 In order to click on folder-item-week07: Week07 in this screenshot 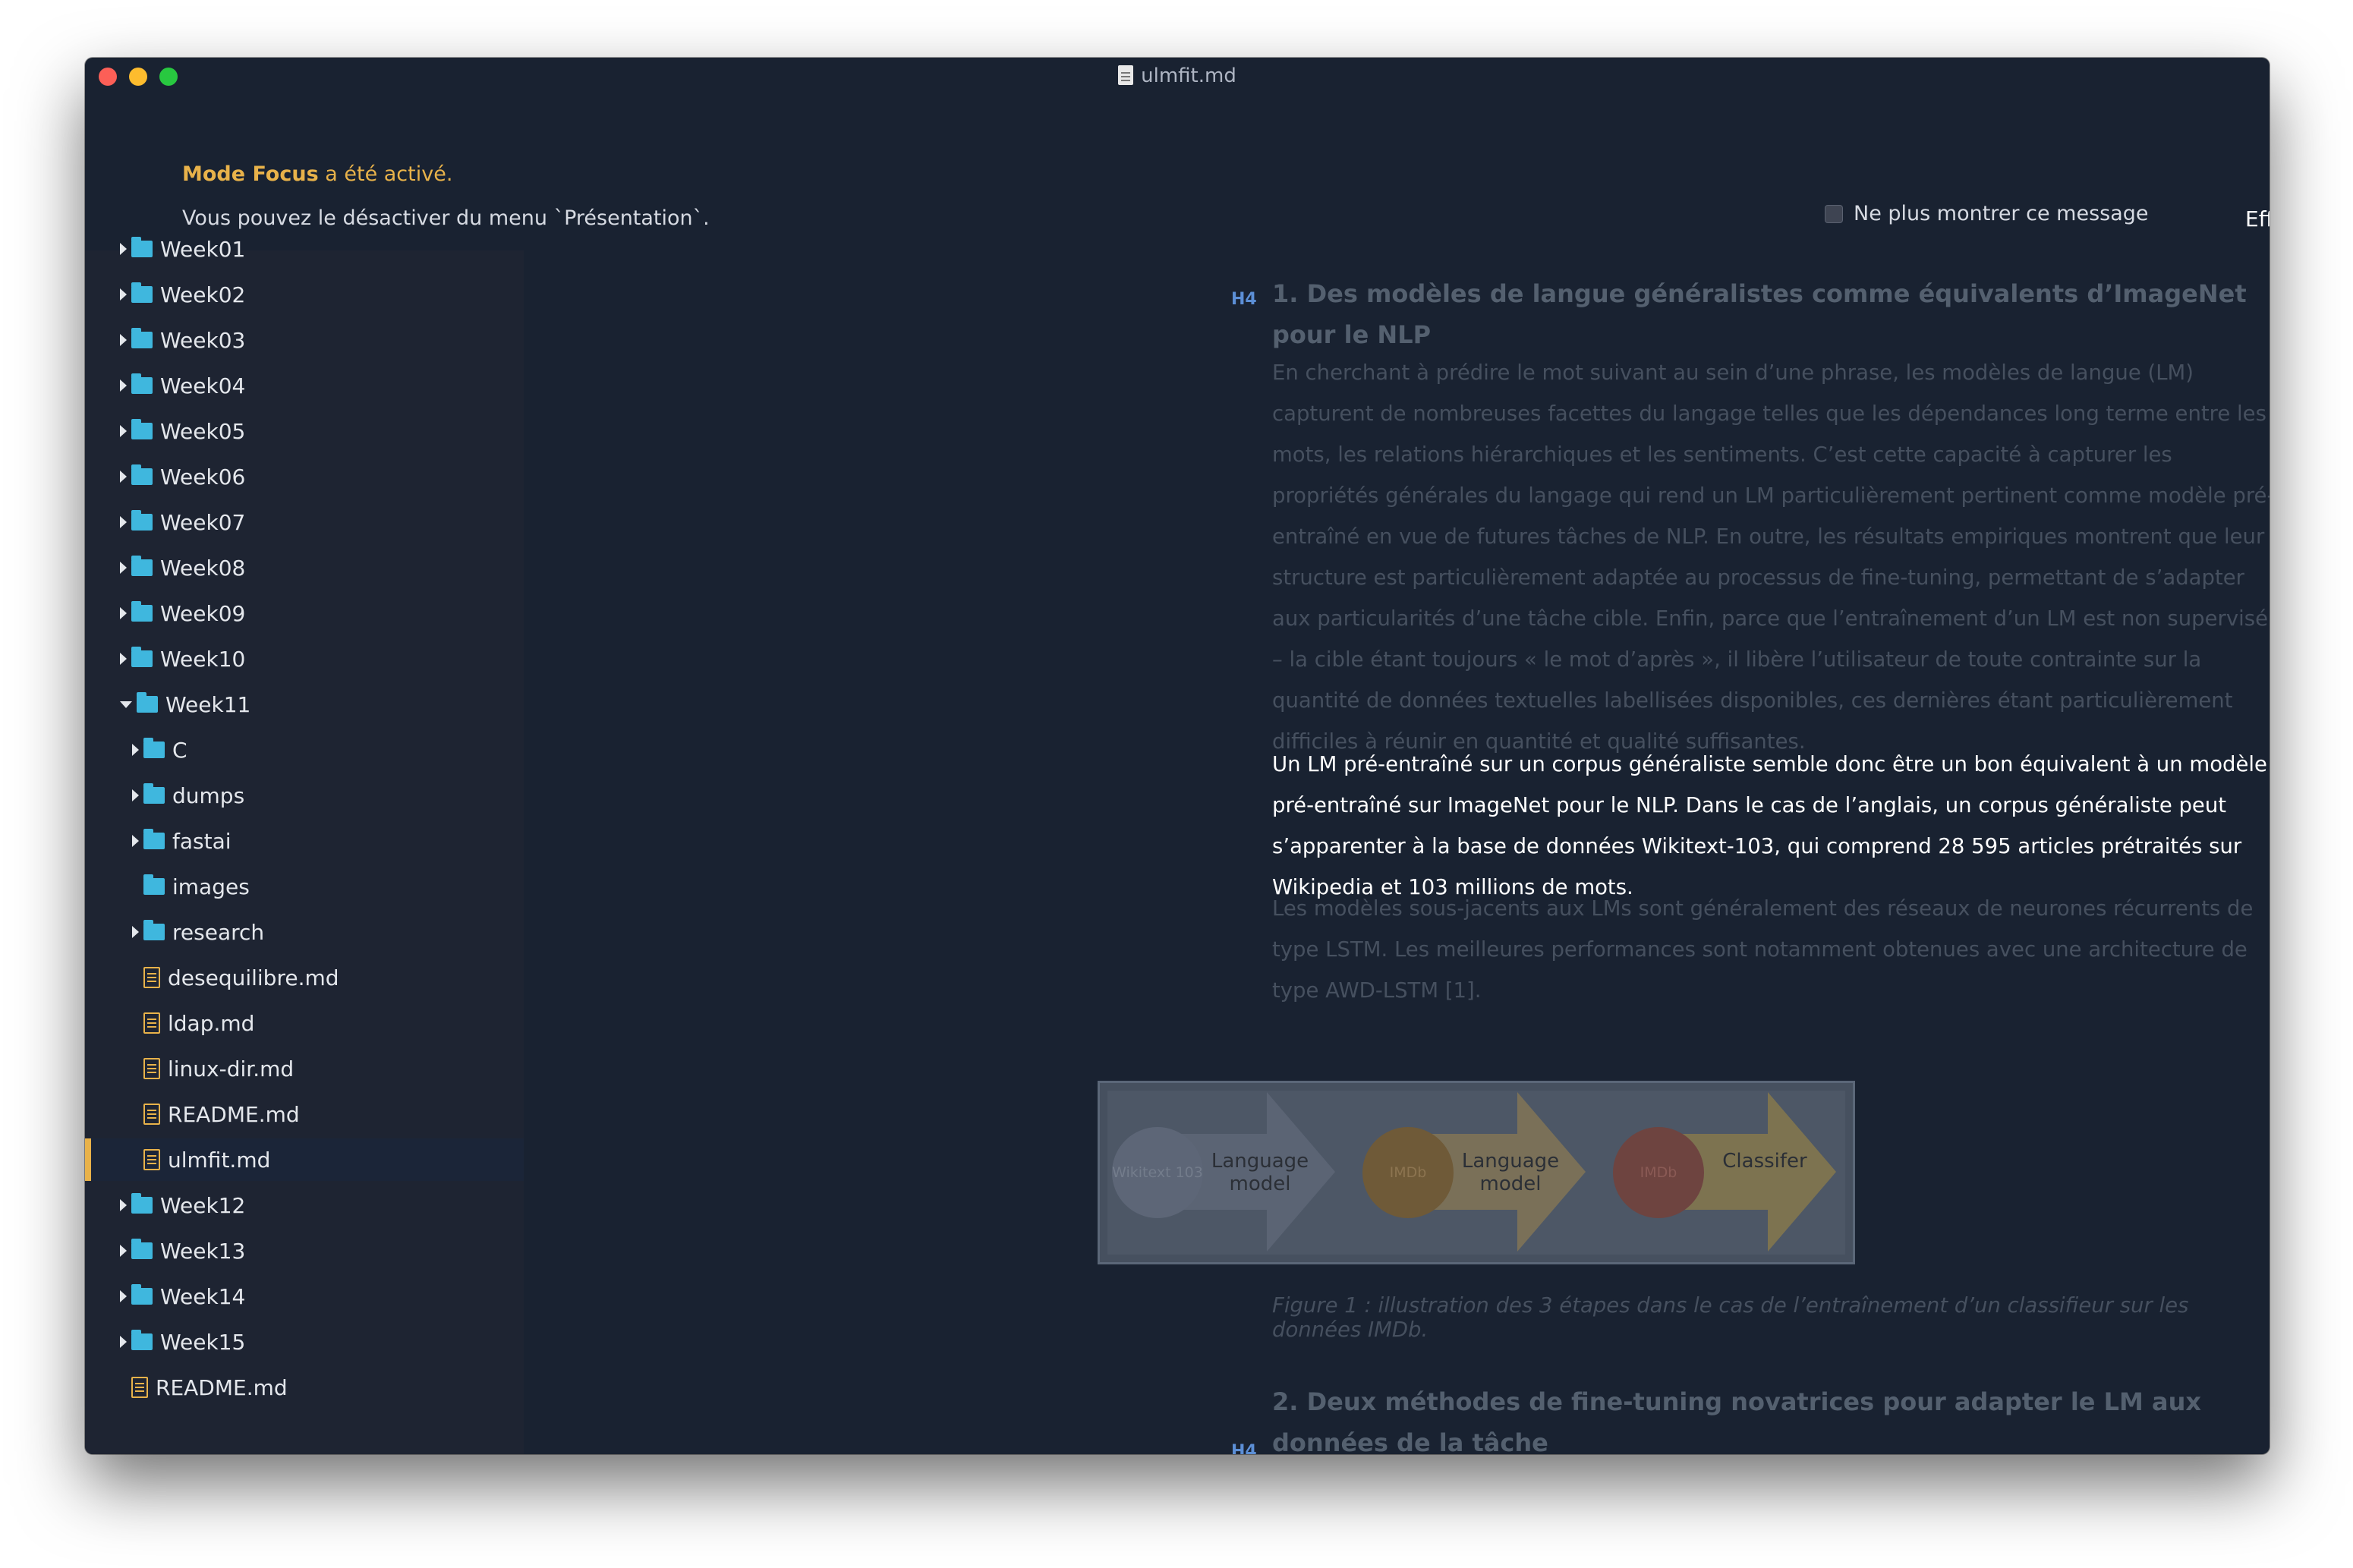, I will do `click(182, 522)`.